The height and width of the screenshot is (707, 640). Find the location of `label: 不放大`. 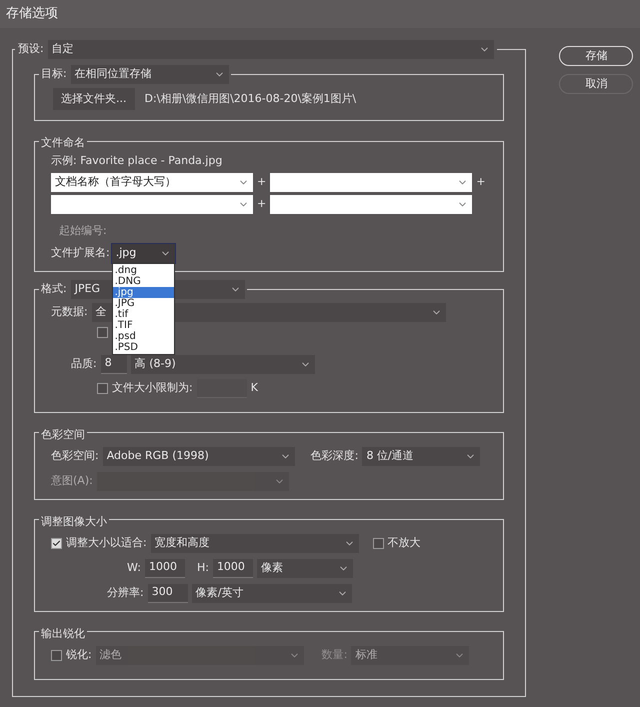

label: 不放大 is located at coordinates (404, 542).